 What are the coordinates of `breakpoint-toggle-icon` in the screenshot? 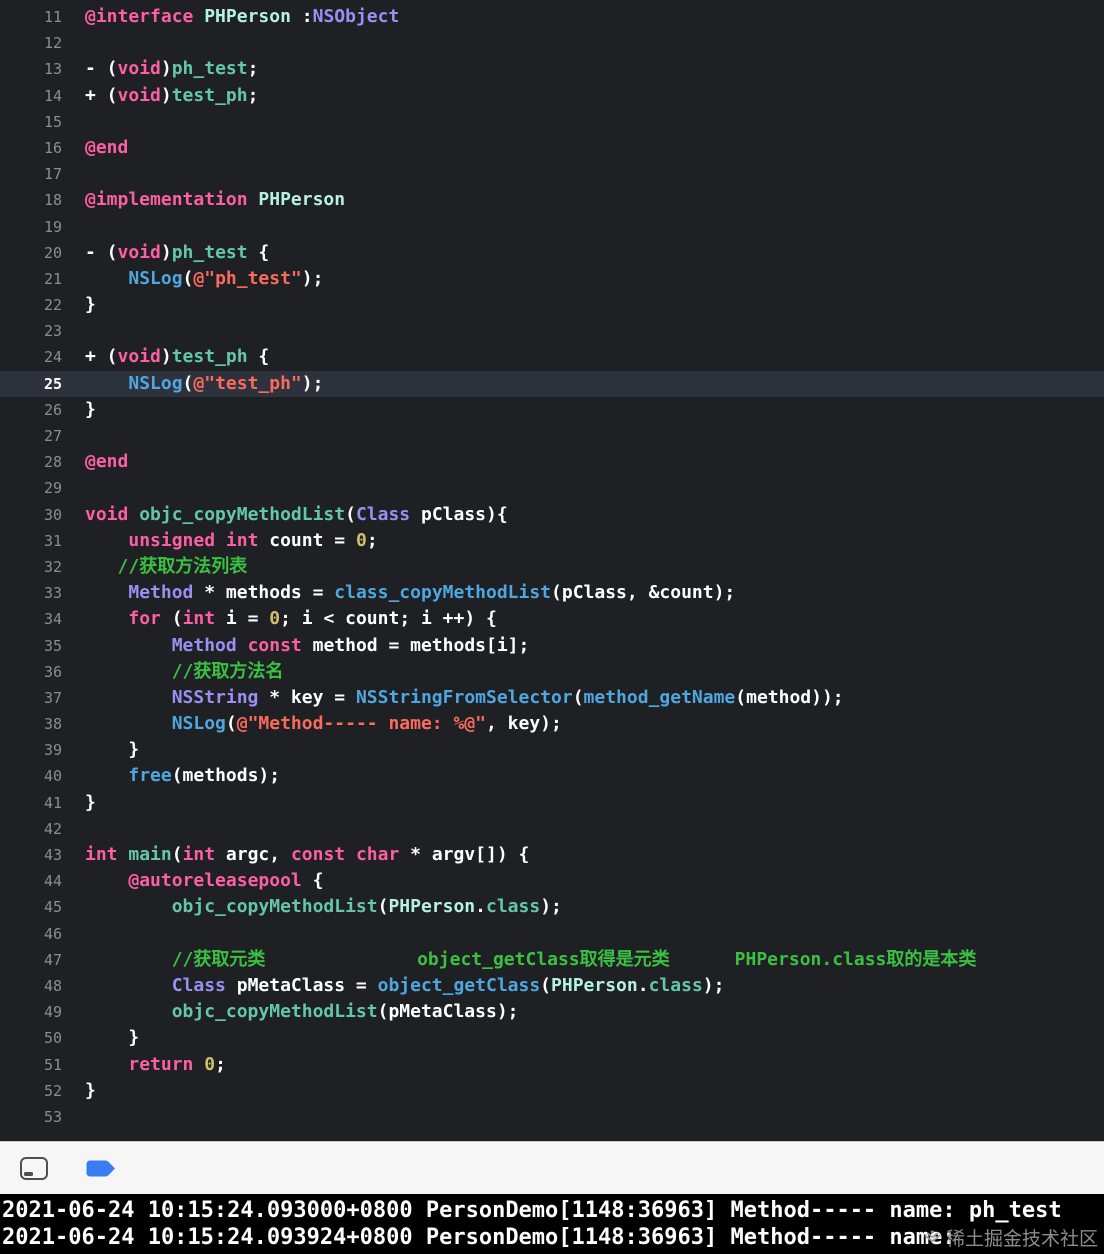 It's located at (101, 1168).